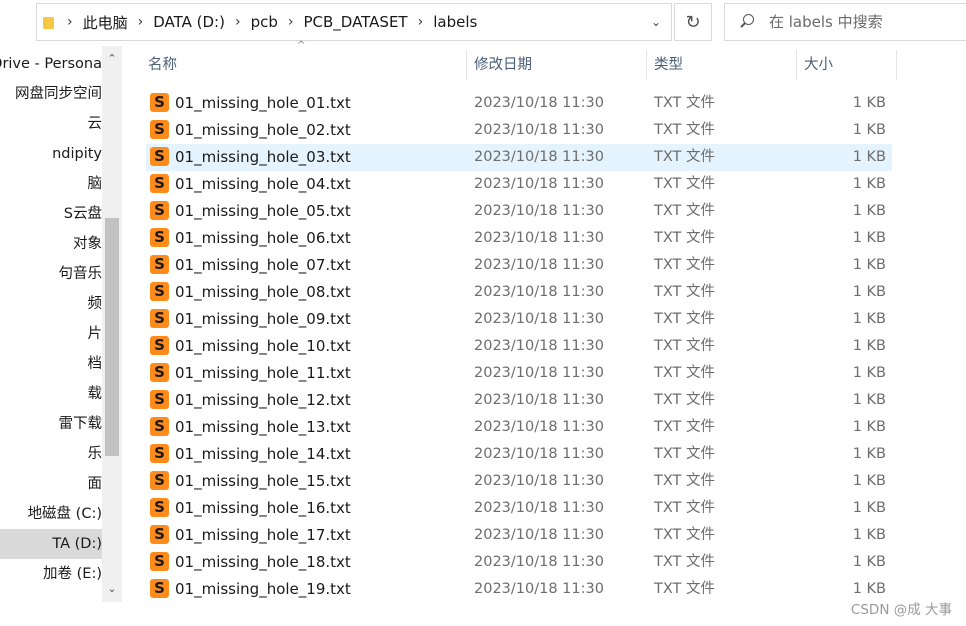  I want to click on nav-item: 地磁盘 (C:), so click(51, 514).